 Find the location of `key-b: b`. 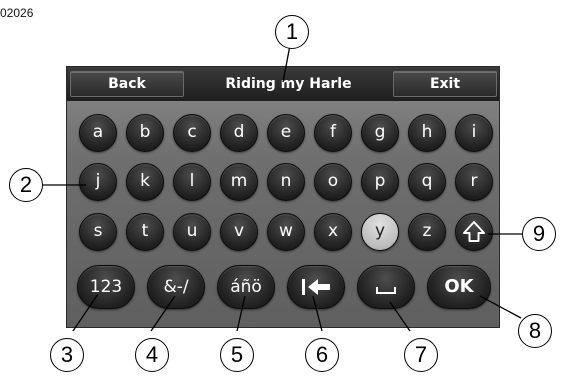

key-b: b is located at coordinates (145, 133).